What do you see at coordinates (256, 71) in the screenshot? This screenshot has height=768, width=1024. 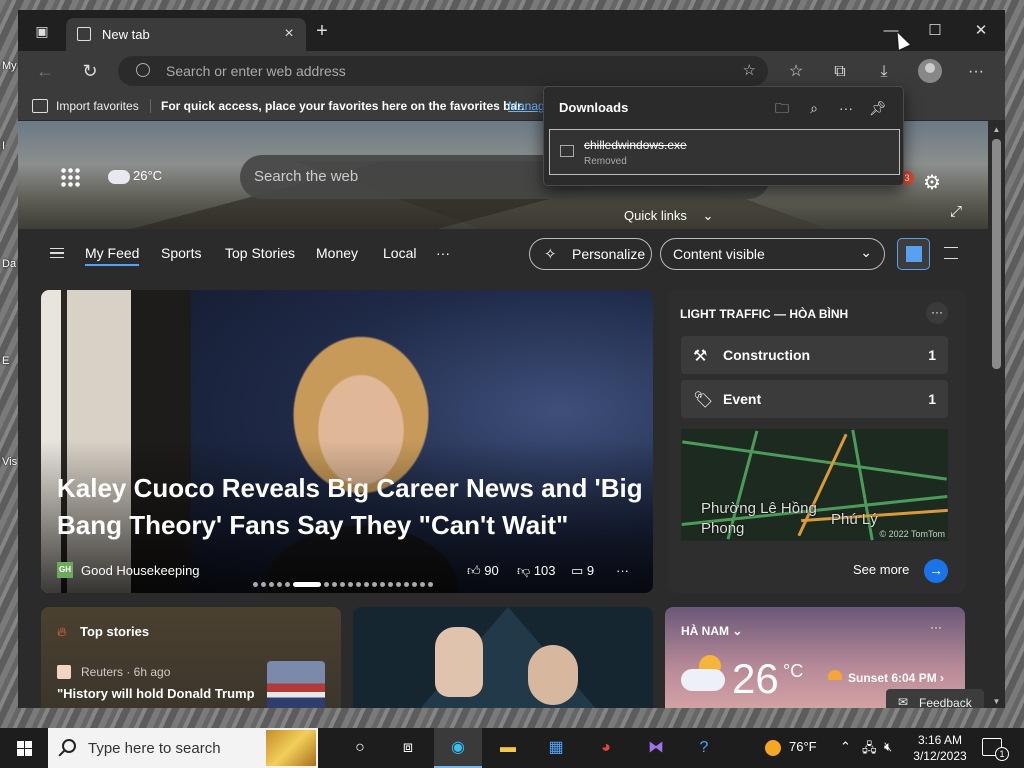 I see `address-input: Search or enter web address` at bounding box center [256, 71].